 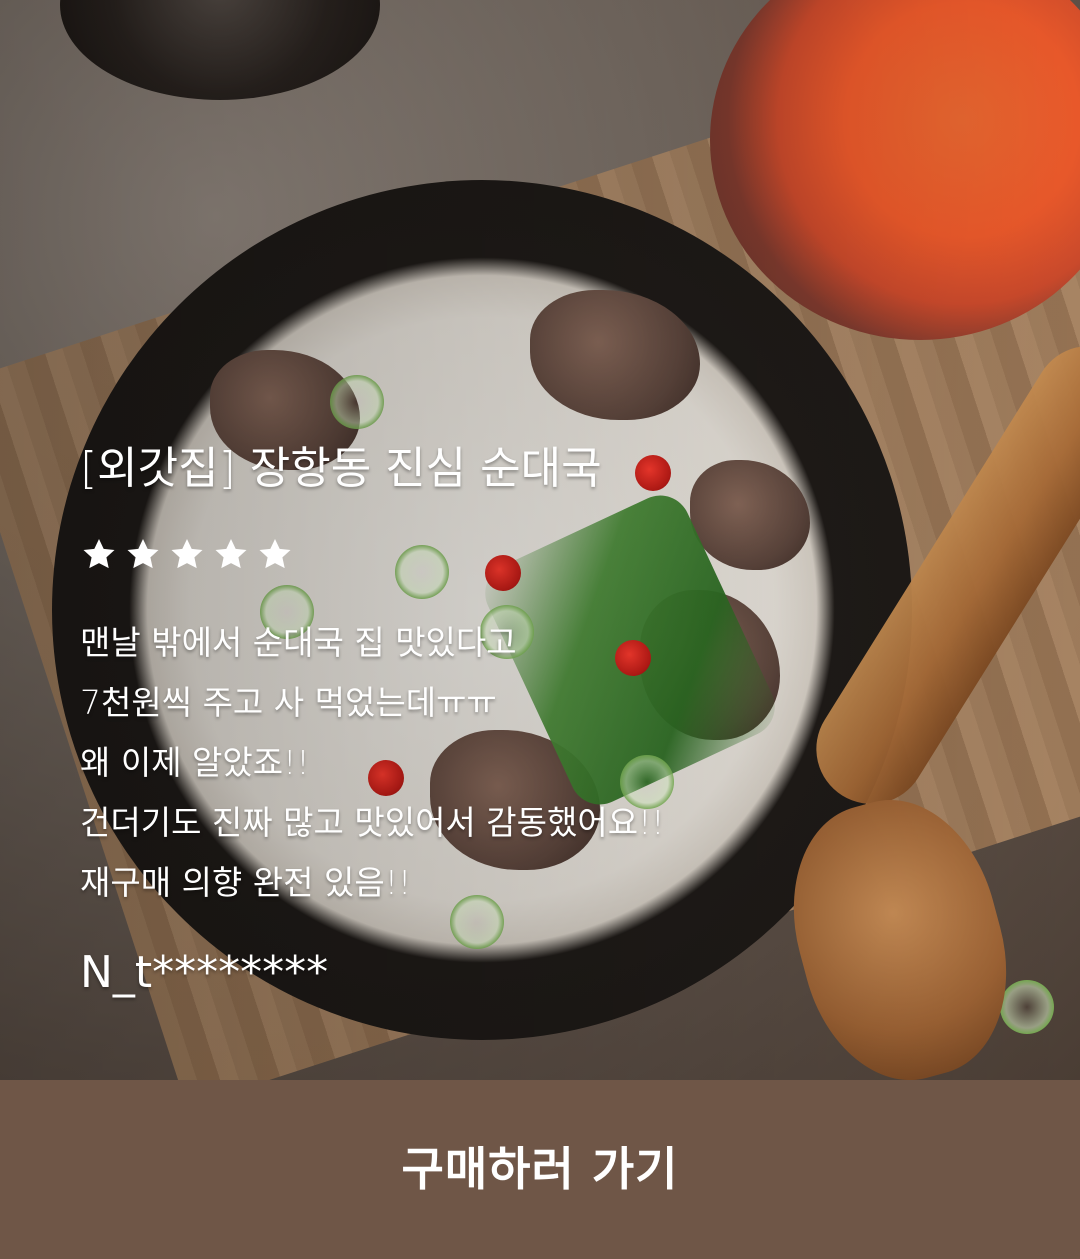 What do you see at coordinates (298, 642) in the screenshot?
I see `review-line: 맨날 밖에서 순대국 집 맛있다고` at bounding box center [298, 642].